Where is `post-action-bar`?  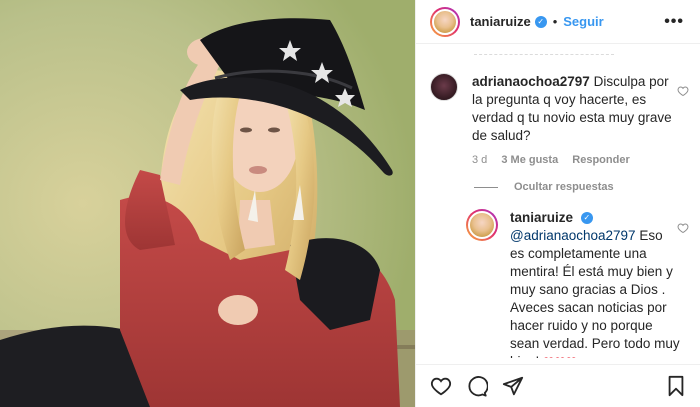
post-action-bar is located at coordinates (558, 385).